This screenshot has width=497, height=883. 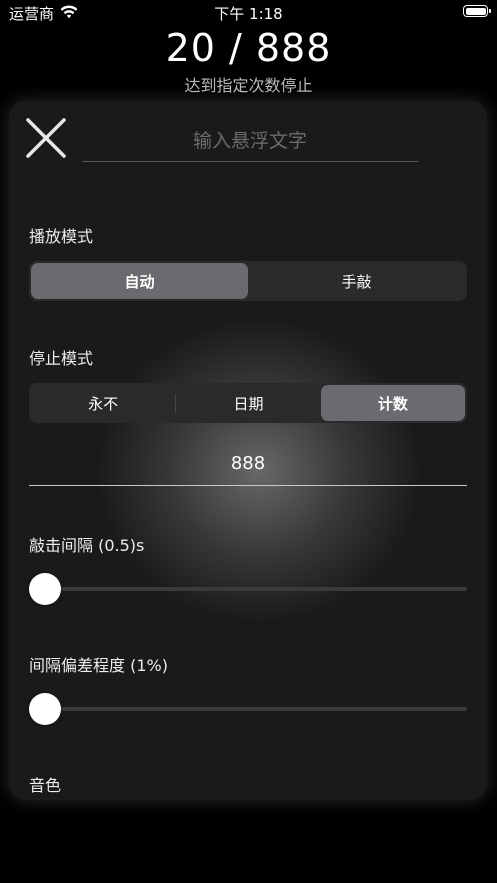 I want to click on stop-mode-date: 日期, so click(x=248, y=403).